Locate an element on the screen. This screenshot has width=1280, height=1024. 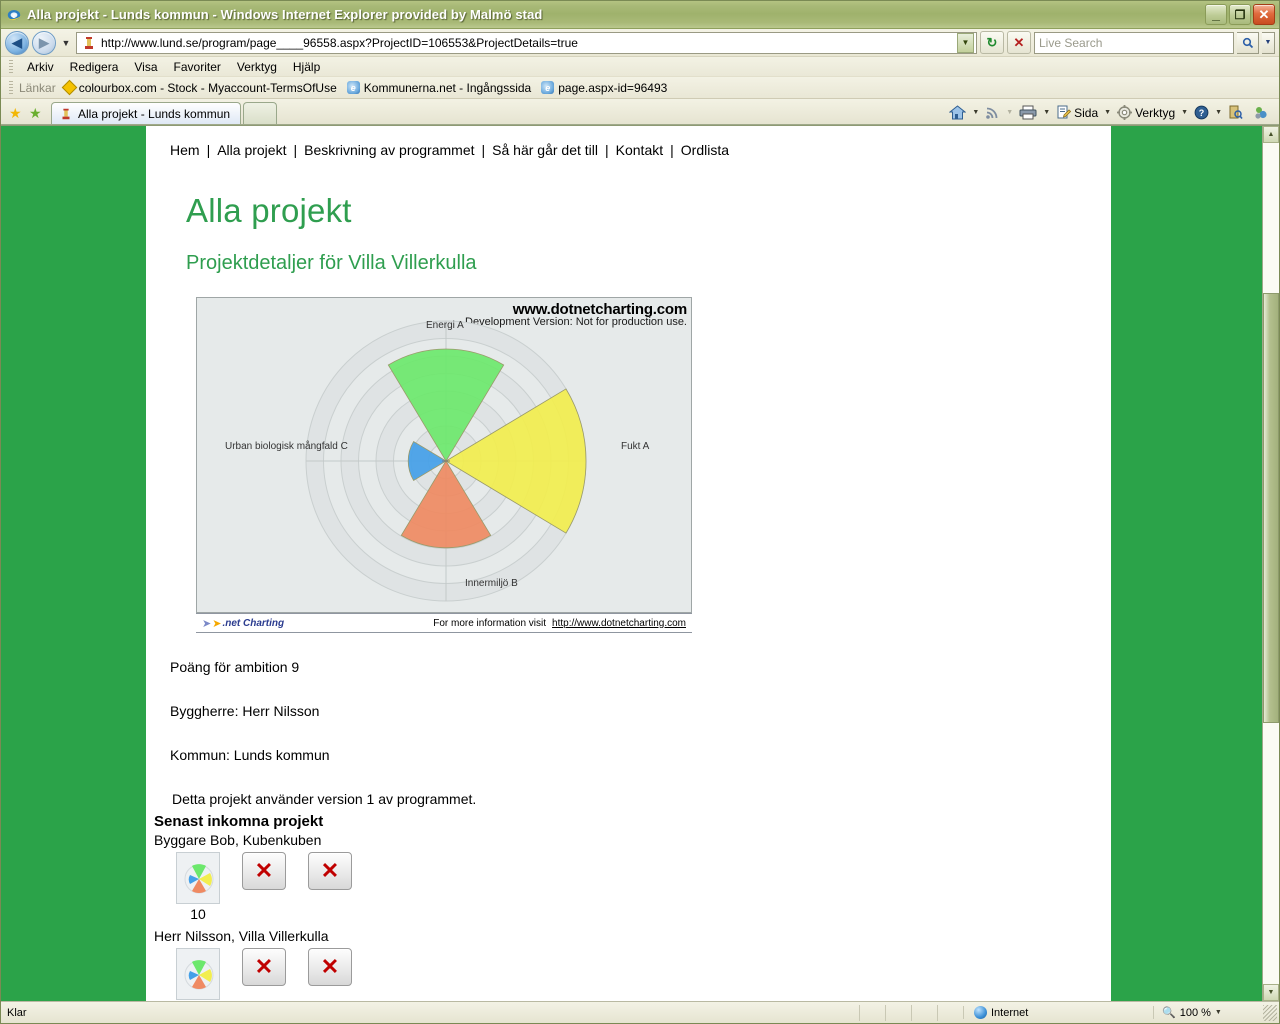
history-dropdown-button: ▼ is located at coordinates (66, 43).